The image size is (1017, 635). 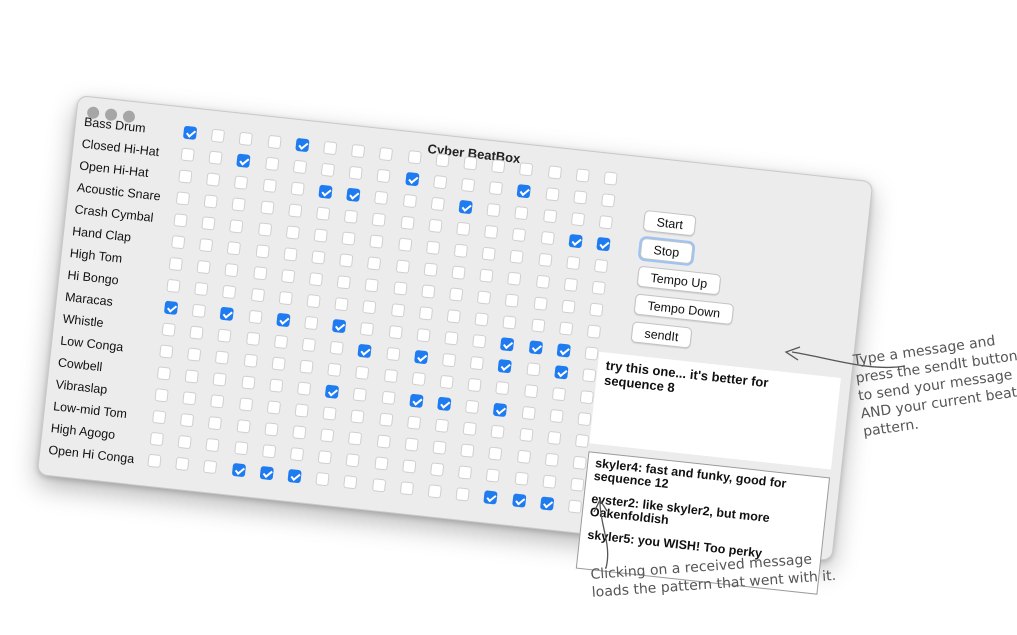 I want to click on receive-note-arrow, so click(x=604, y=535).